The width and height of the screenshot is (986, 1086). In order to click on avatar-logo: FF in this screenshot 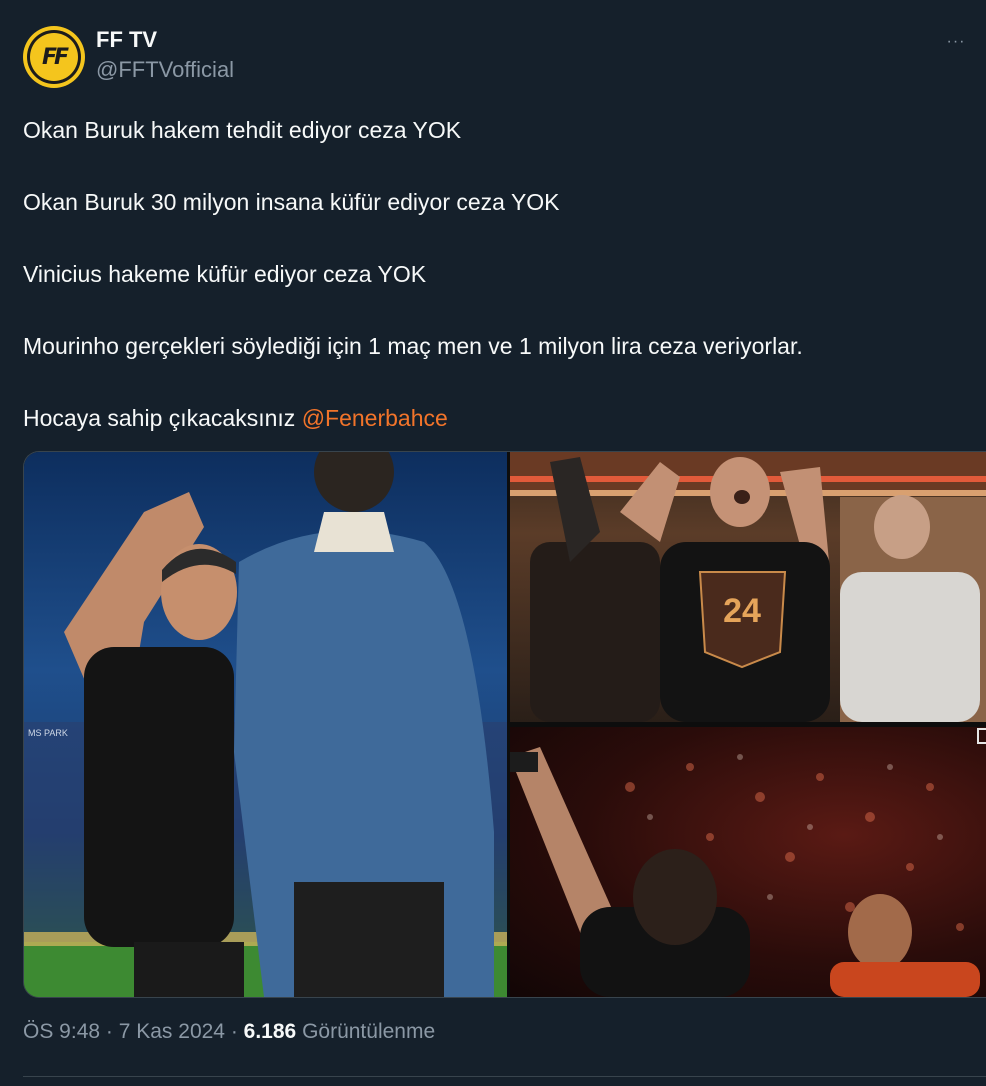, I will do `click(54, 57)`.